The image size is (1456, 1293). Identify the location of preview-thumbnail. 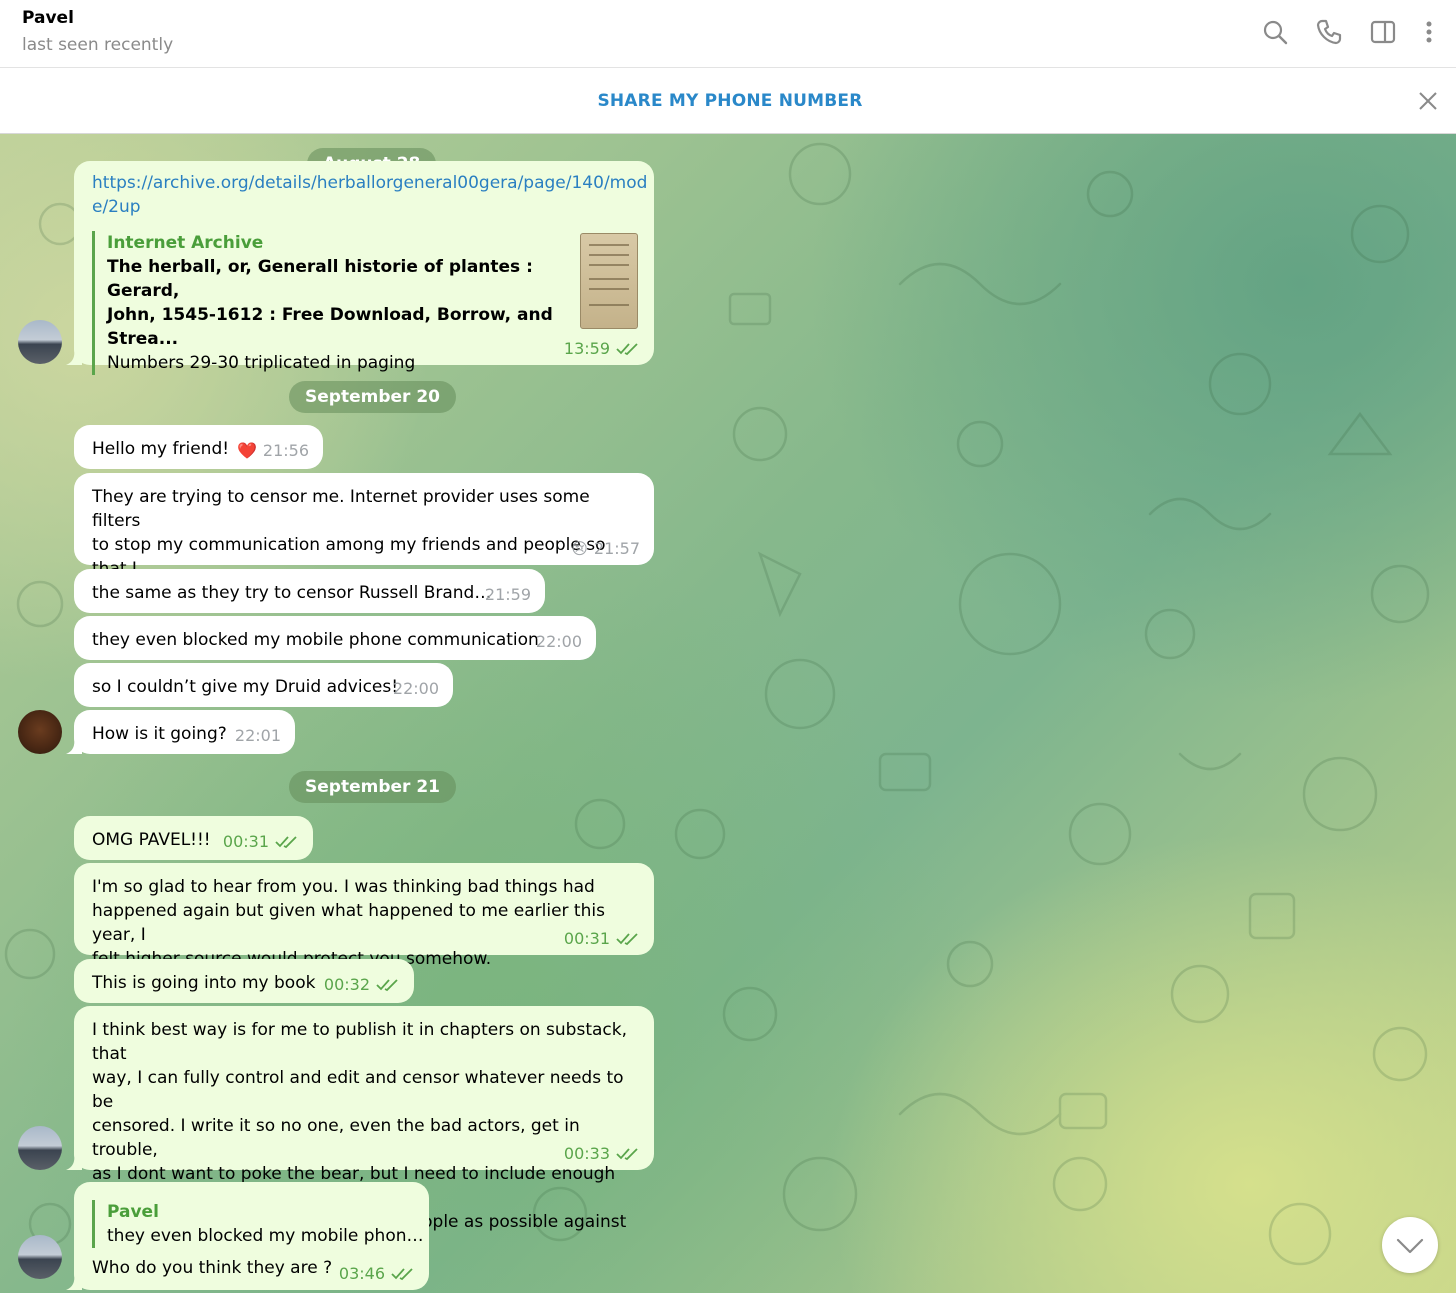
(609, 281).